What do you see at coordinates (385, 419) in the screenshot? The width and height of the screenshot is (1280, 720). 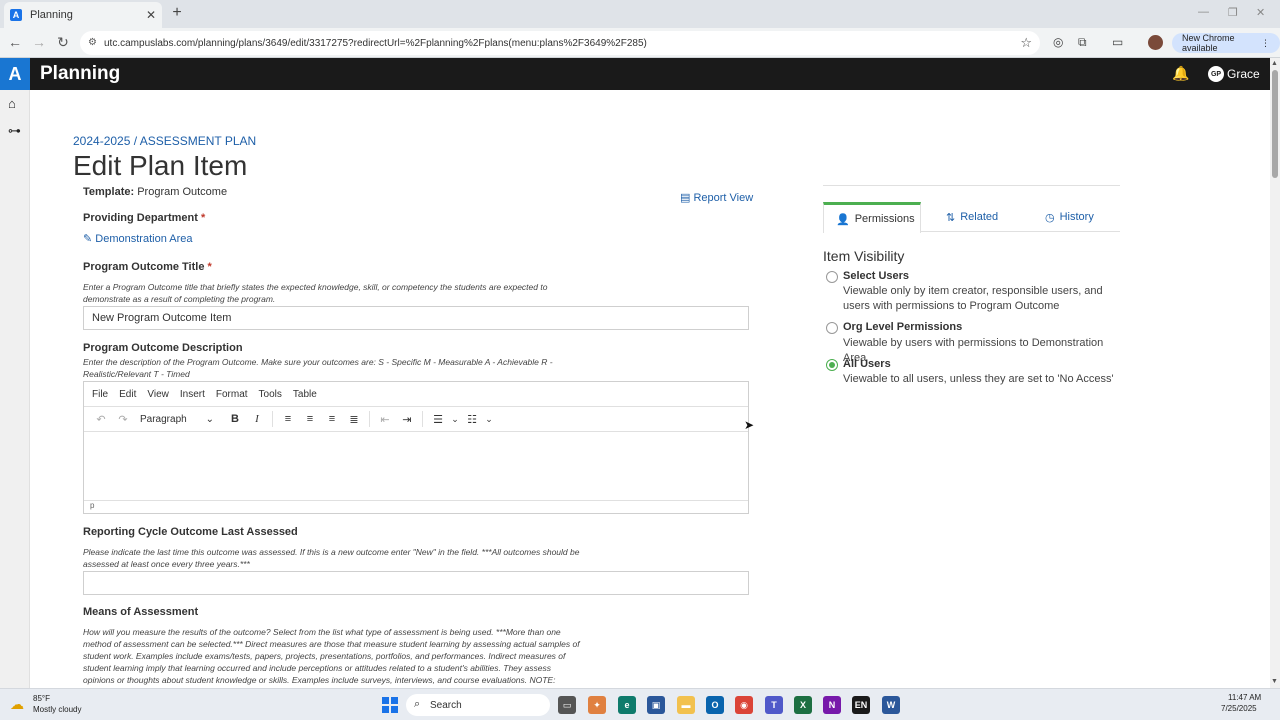 I see `outdent-icon: ⇤` at bounding box center [385, 419].